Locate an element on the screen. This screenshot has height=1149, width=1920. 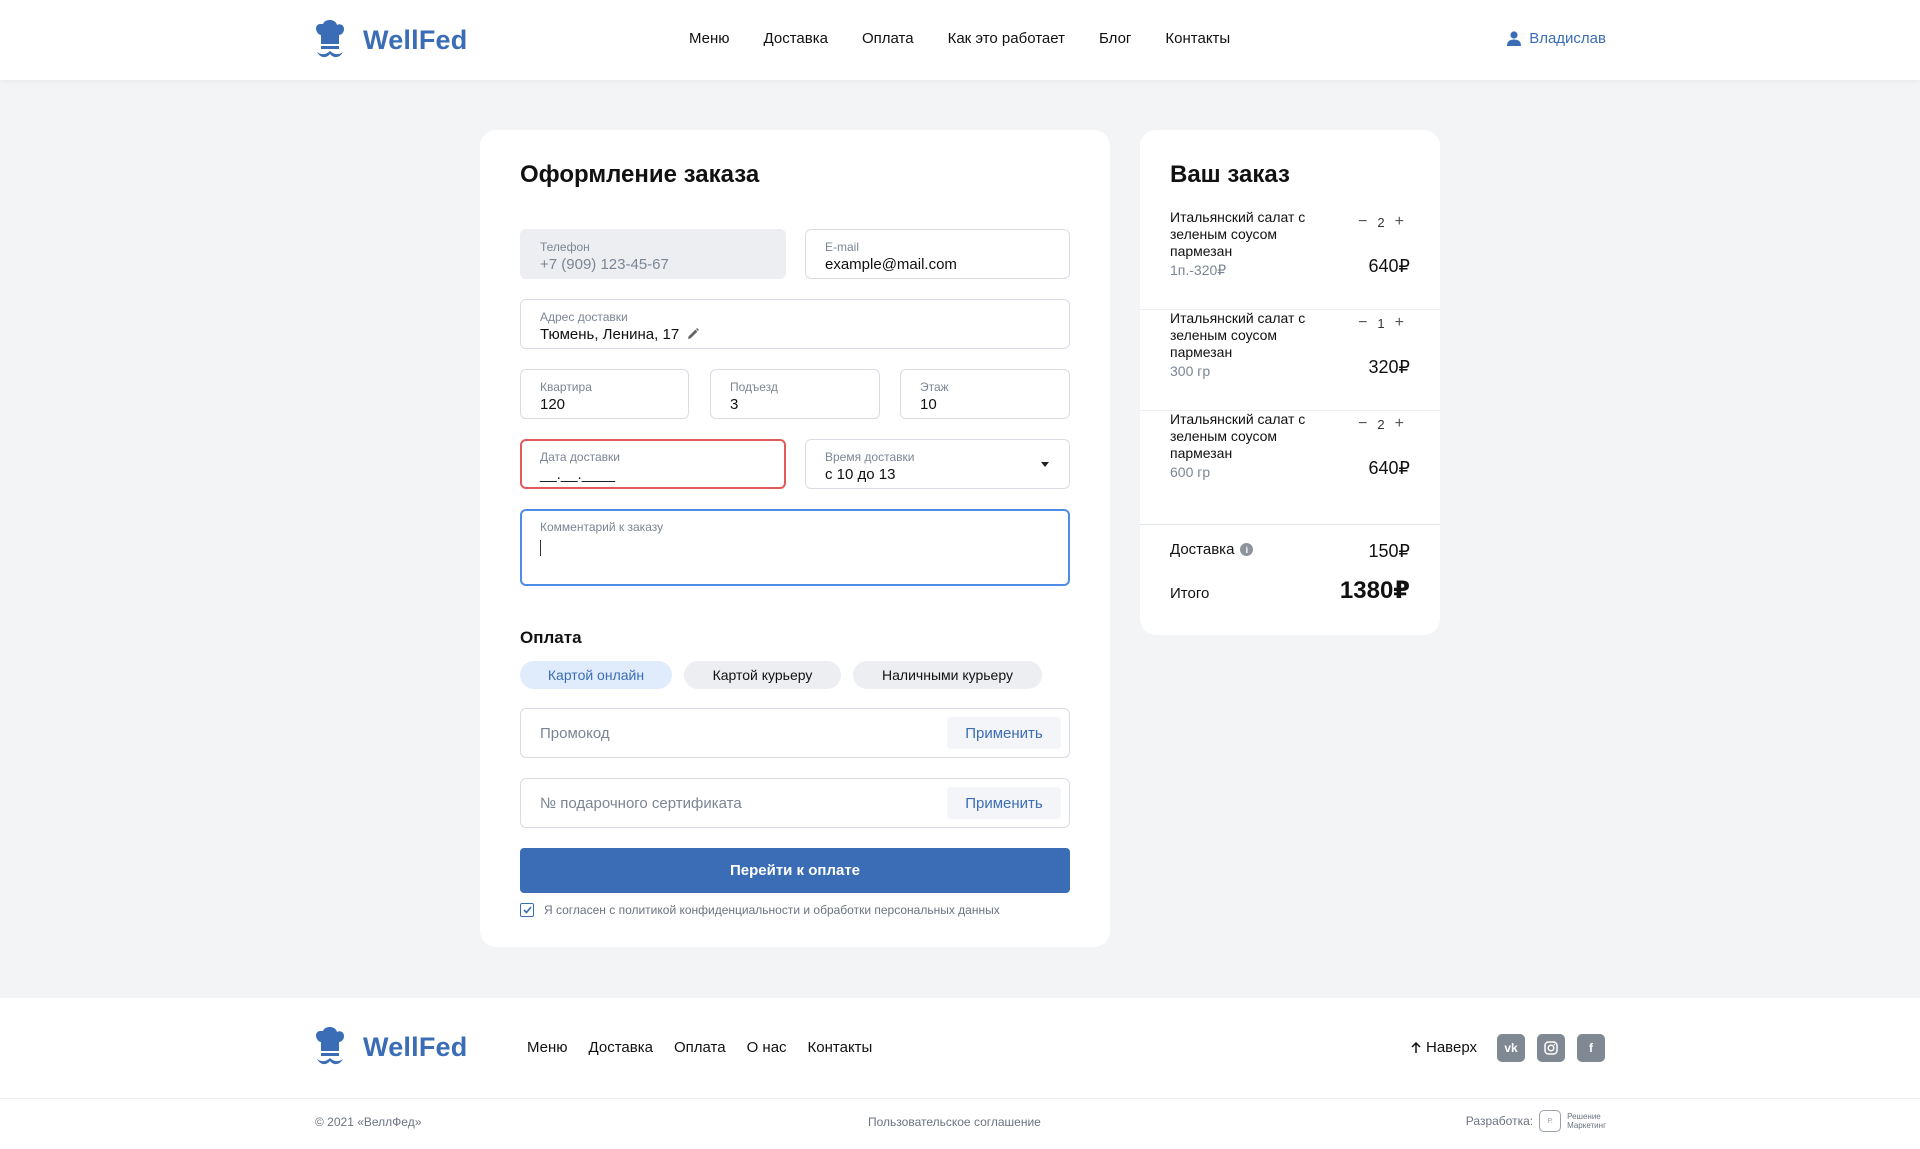
floor-label: Этаж is located at coordinates (934, 387).